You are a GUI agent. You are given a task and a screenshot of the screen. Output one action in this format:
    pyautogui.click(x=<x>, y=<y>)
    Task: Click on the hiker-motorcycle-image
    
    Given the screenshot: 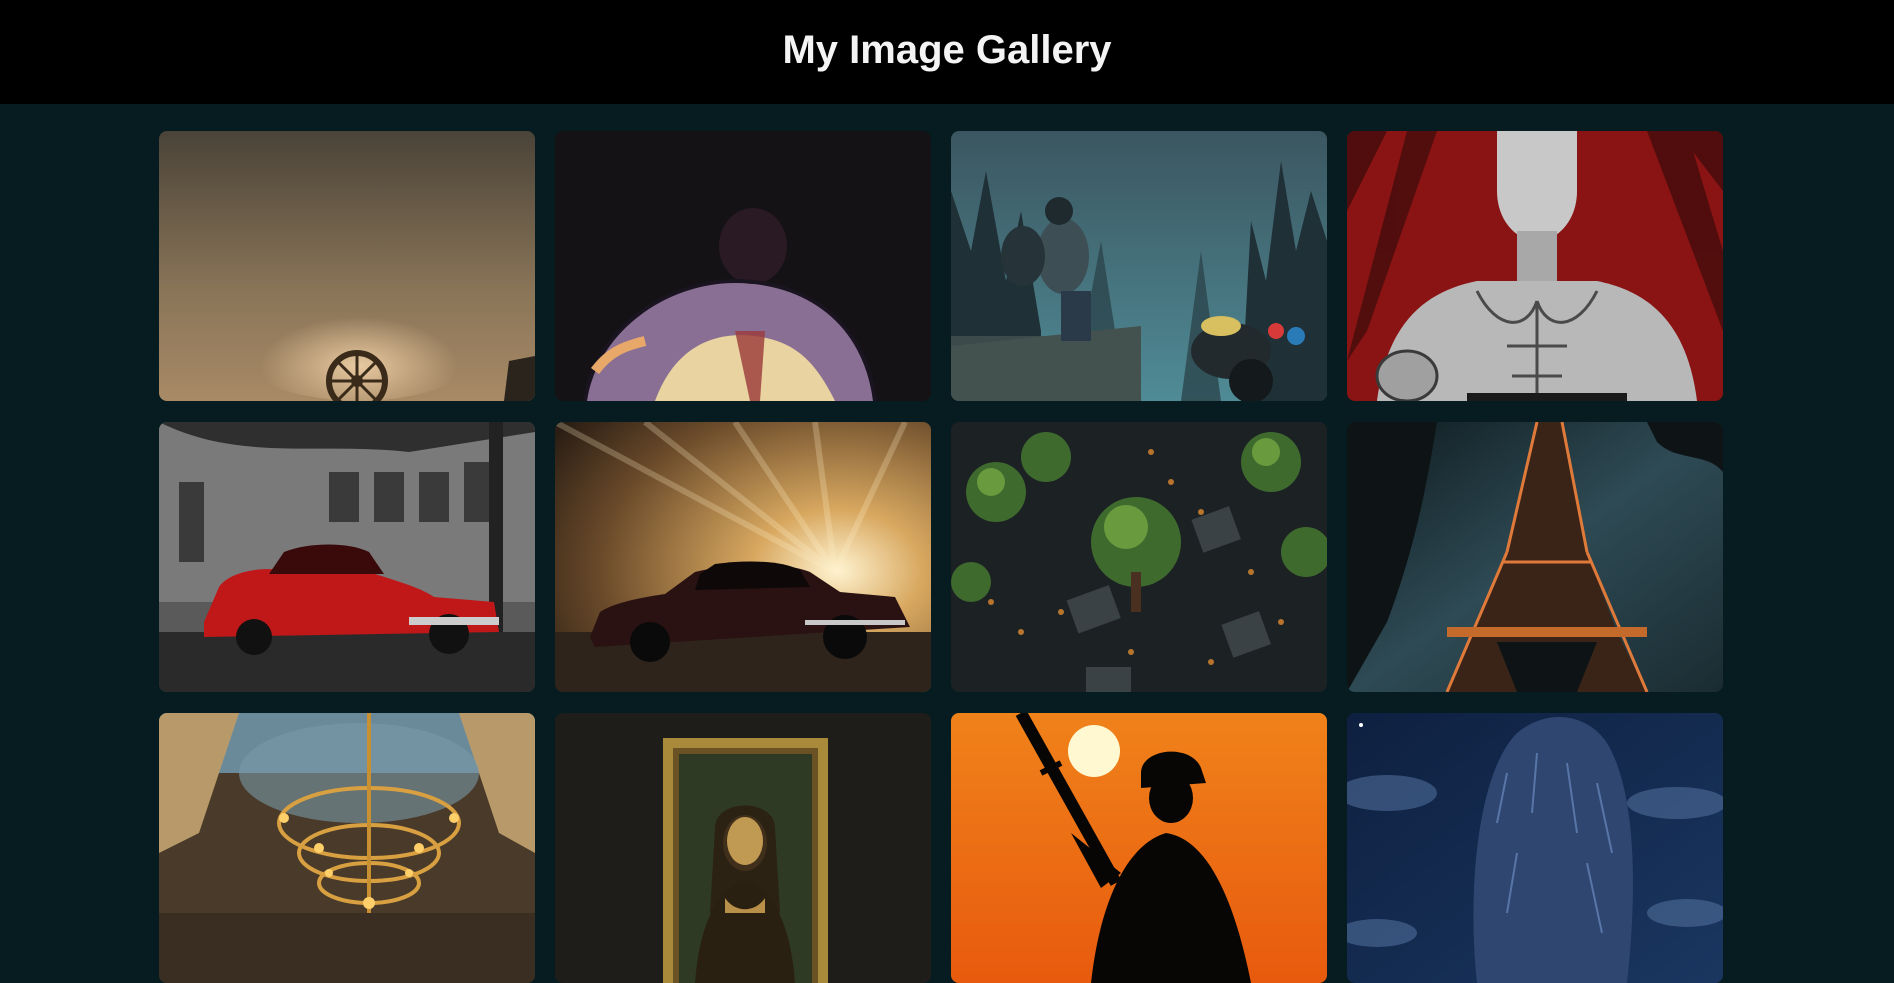 What is the action you would take?
    pyautogui.click(x=1139, y=266)
    